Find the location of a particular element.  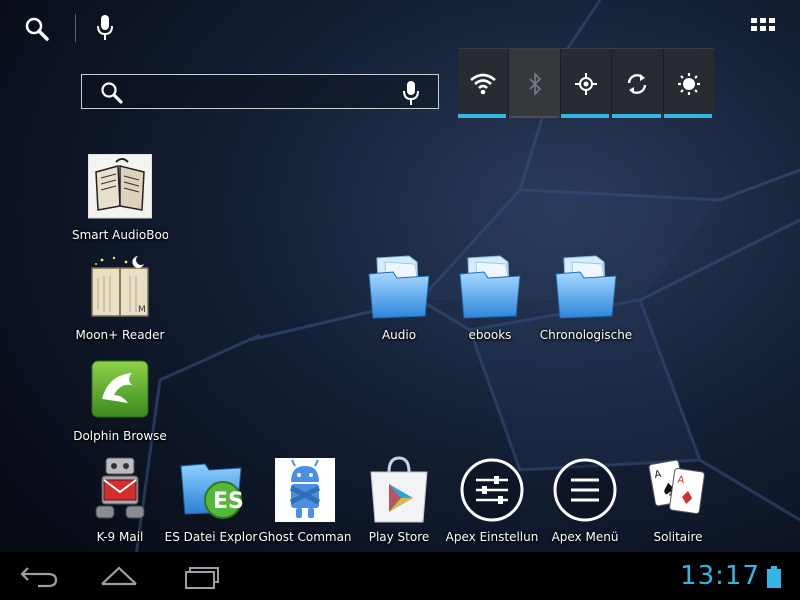

svg-text: ES is located at coordinates (228, 501).